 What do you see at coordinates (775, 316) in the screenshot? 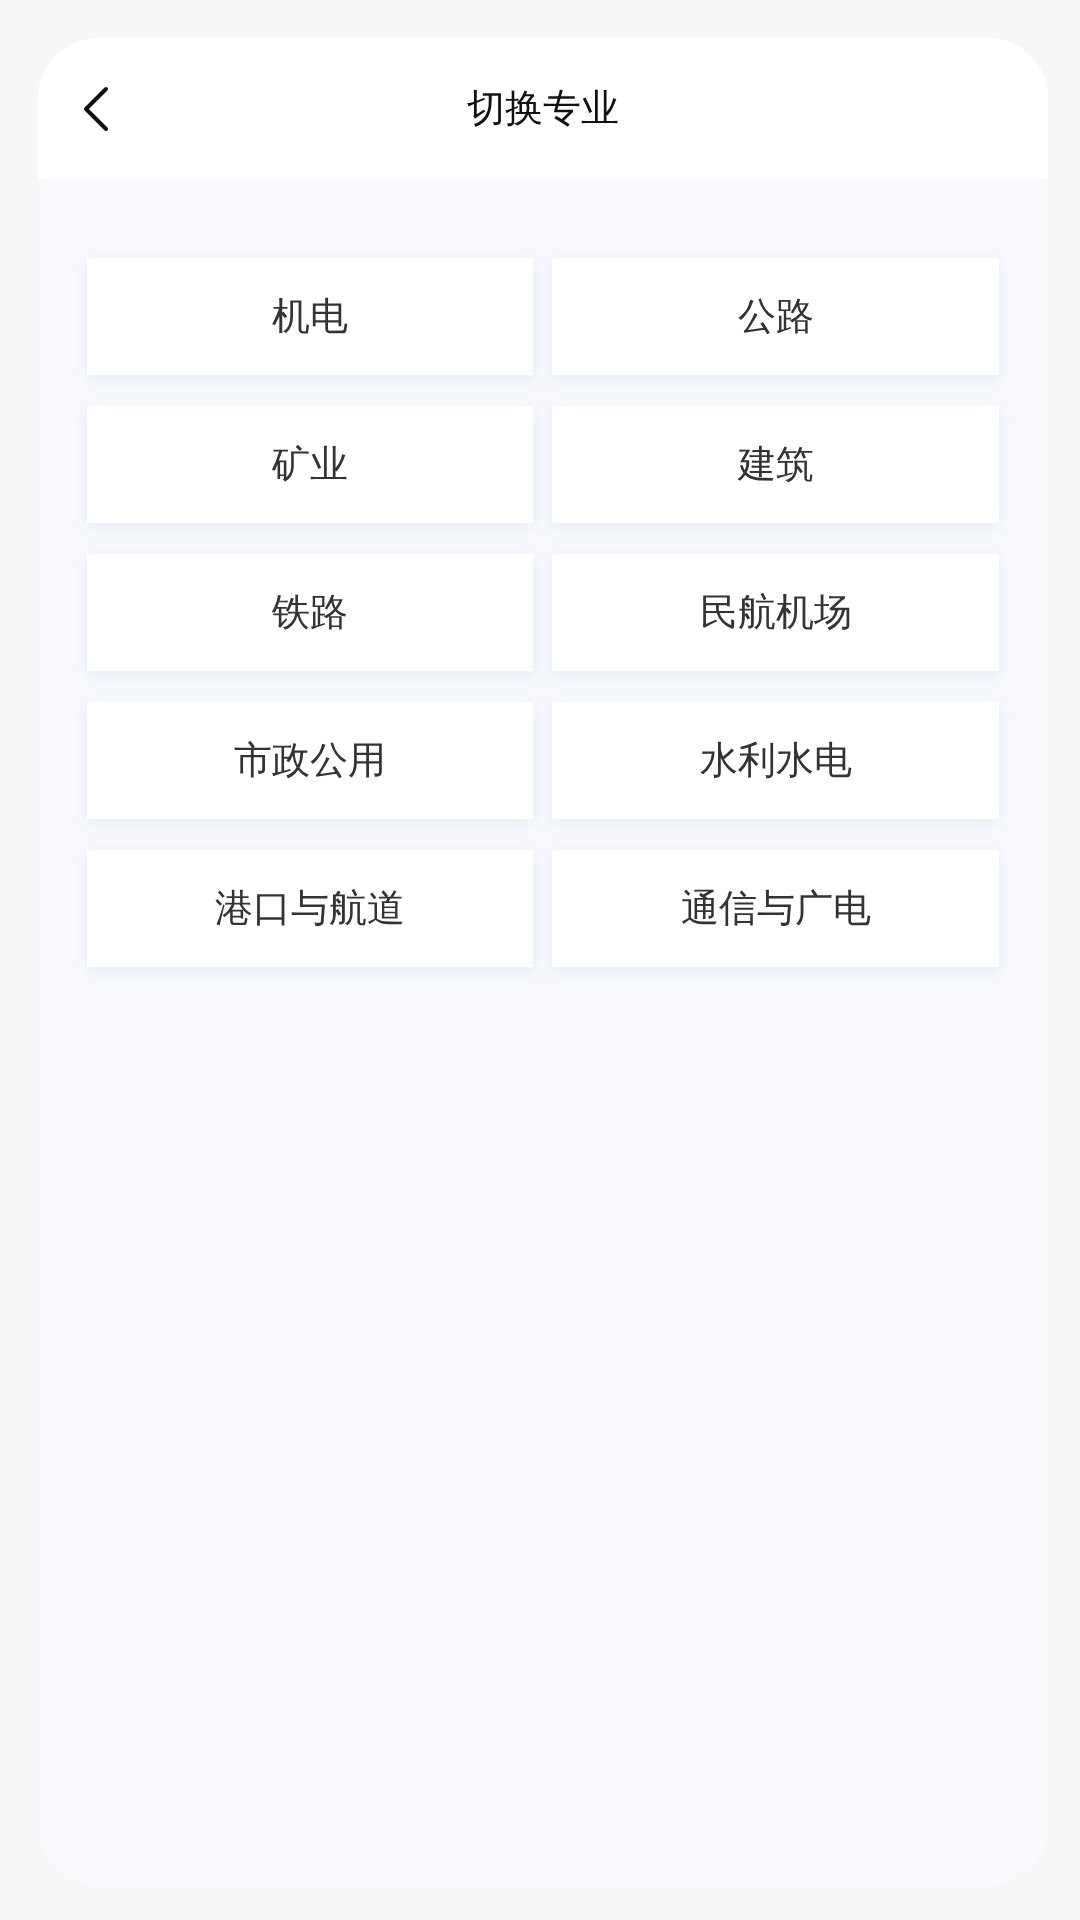
I see `major-option: 公路` at bounding box center [775, 316].